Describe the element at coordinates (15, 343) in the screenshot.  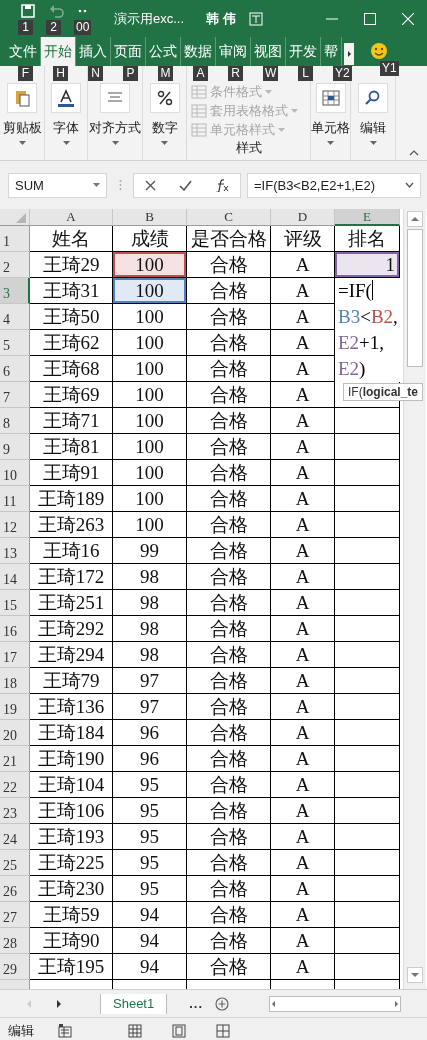
I see `row-header: 5` at that location.